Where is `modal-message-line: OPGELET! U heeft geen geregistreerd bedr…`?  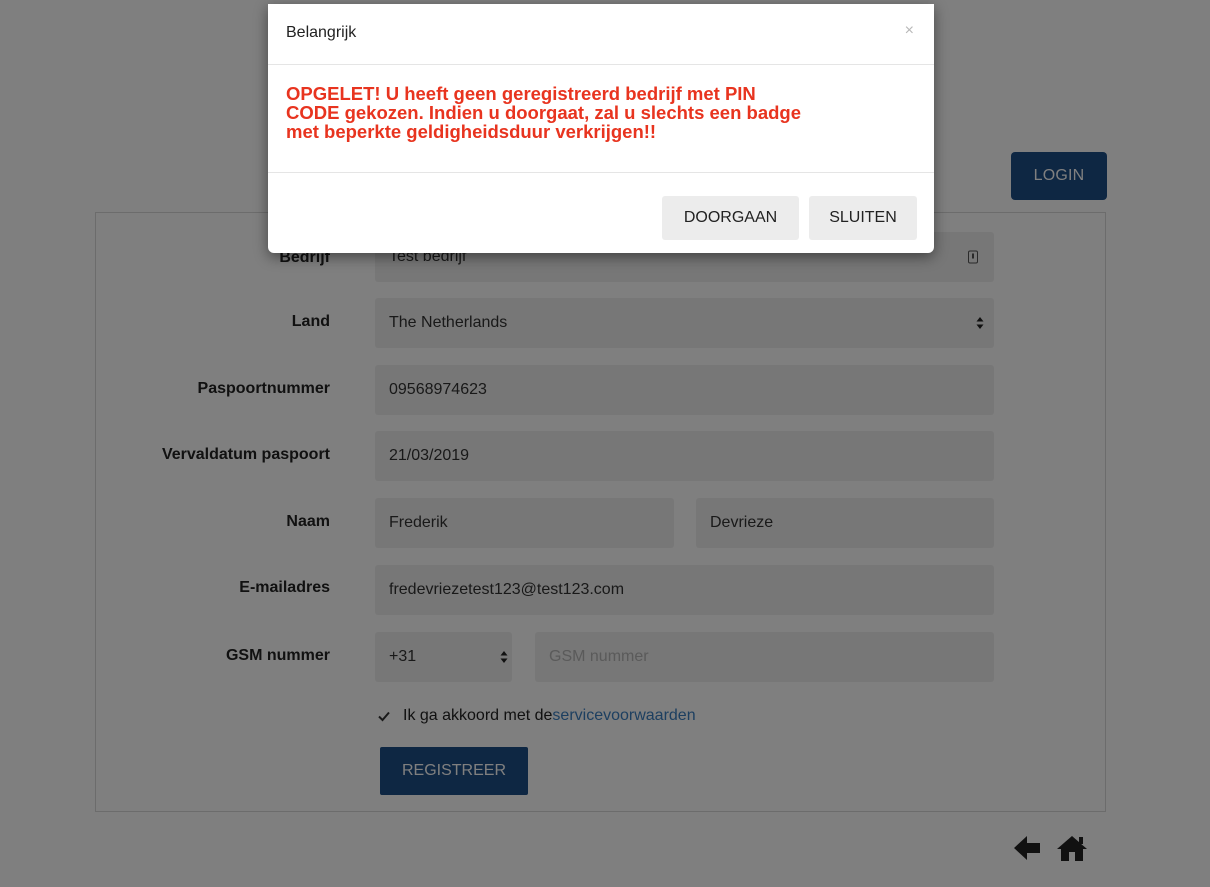
modal-message-line: OPGELET! U heeft geen geregistreerd bedr… is located at coordinates (521, 93).